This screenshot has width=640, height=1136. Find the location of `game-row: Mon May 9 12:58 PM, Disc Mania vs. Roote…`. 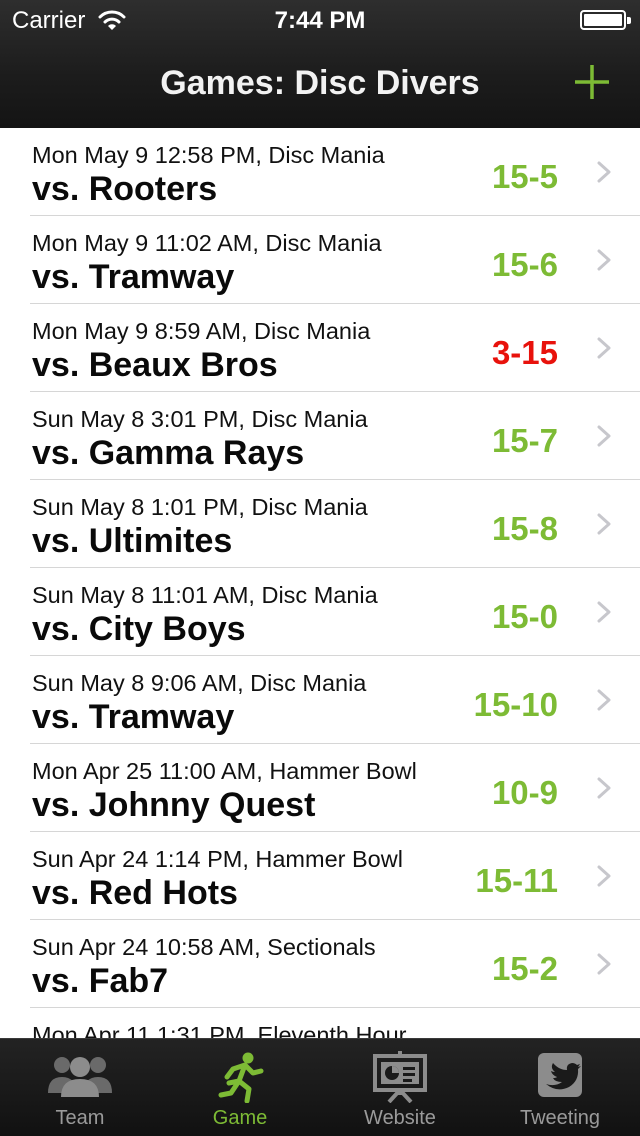

game-row: Mon May 9 12:58 PM, Disc Mania vs. Roote… is located at coordinates (320, 172).